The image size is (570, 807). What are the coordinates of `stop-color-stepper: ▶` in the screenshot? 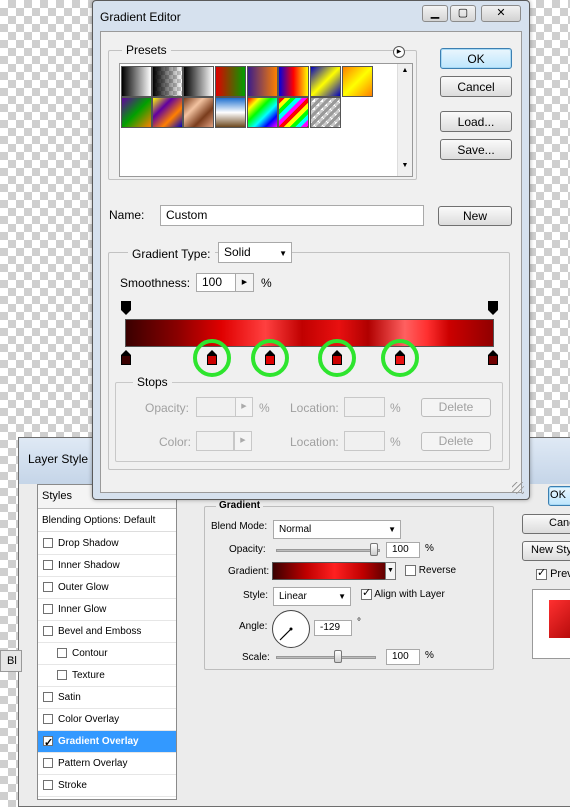 It's located at (243, 441).